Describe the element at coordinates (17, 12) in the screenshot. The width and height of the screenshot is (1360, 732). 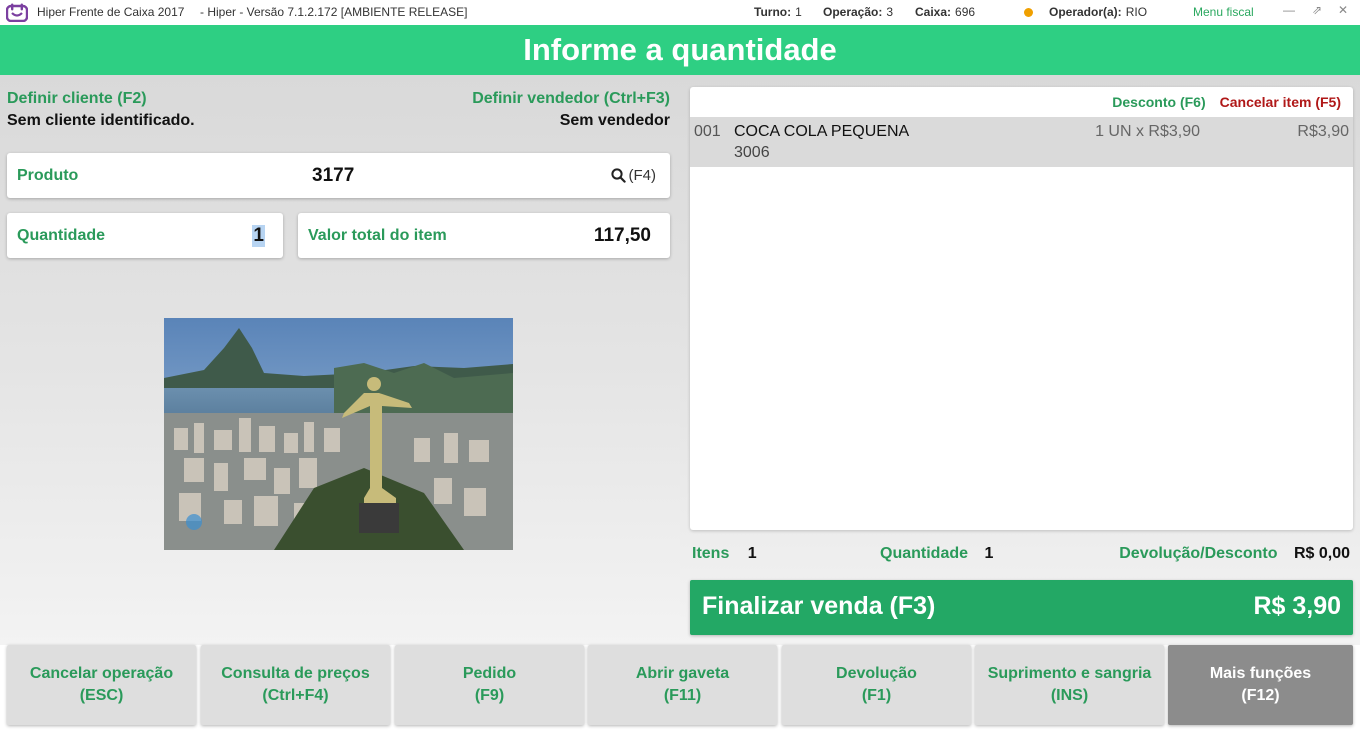
I see `hiper-logo-icon` at that location.